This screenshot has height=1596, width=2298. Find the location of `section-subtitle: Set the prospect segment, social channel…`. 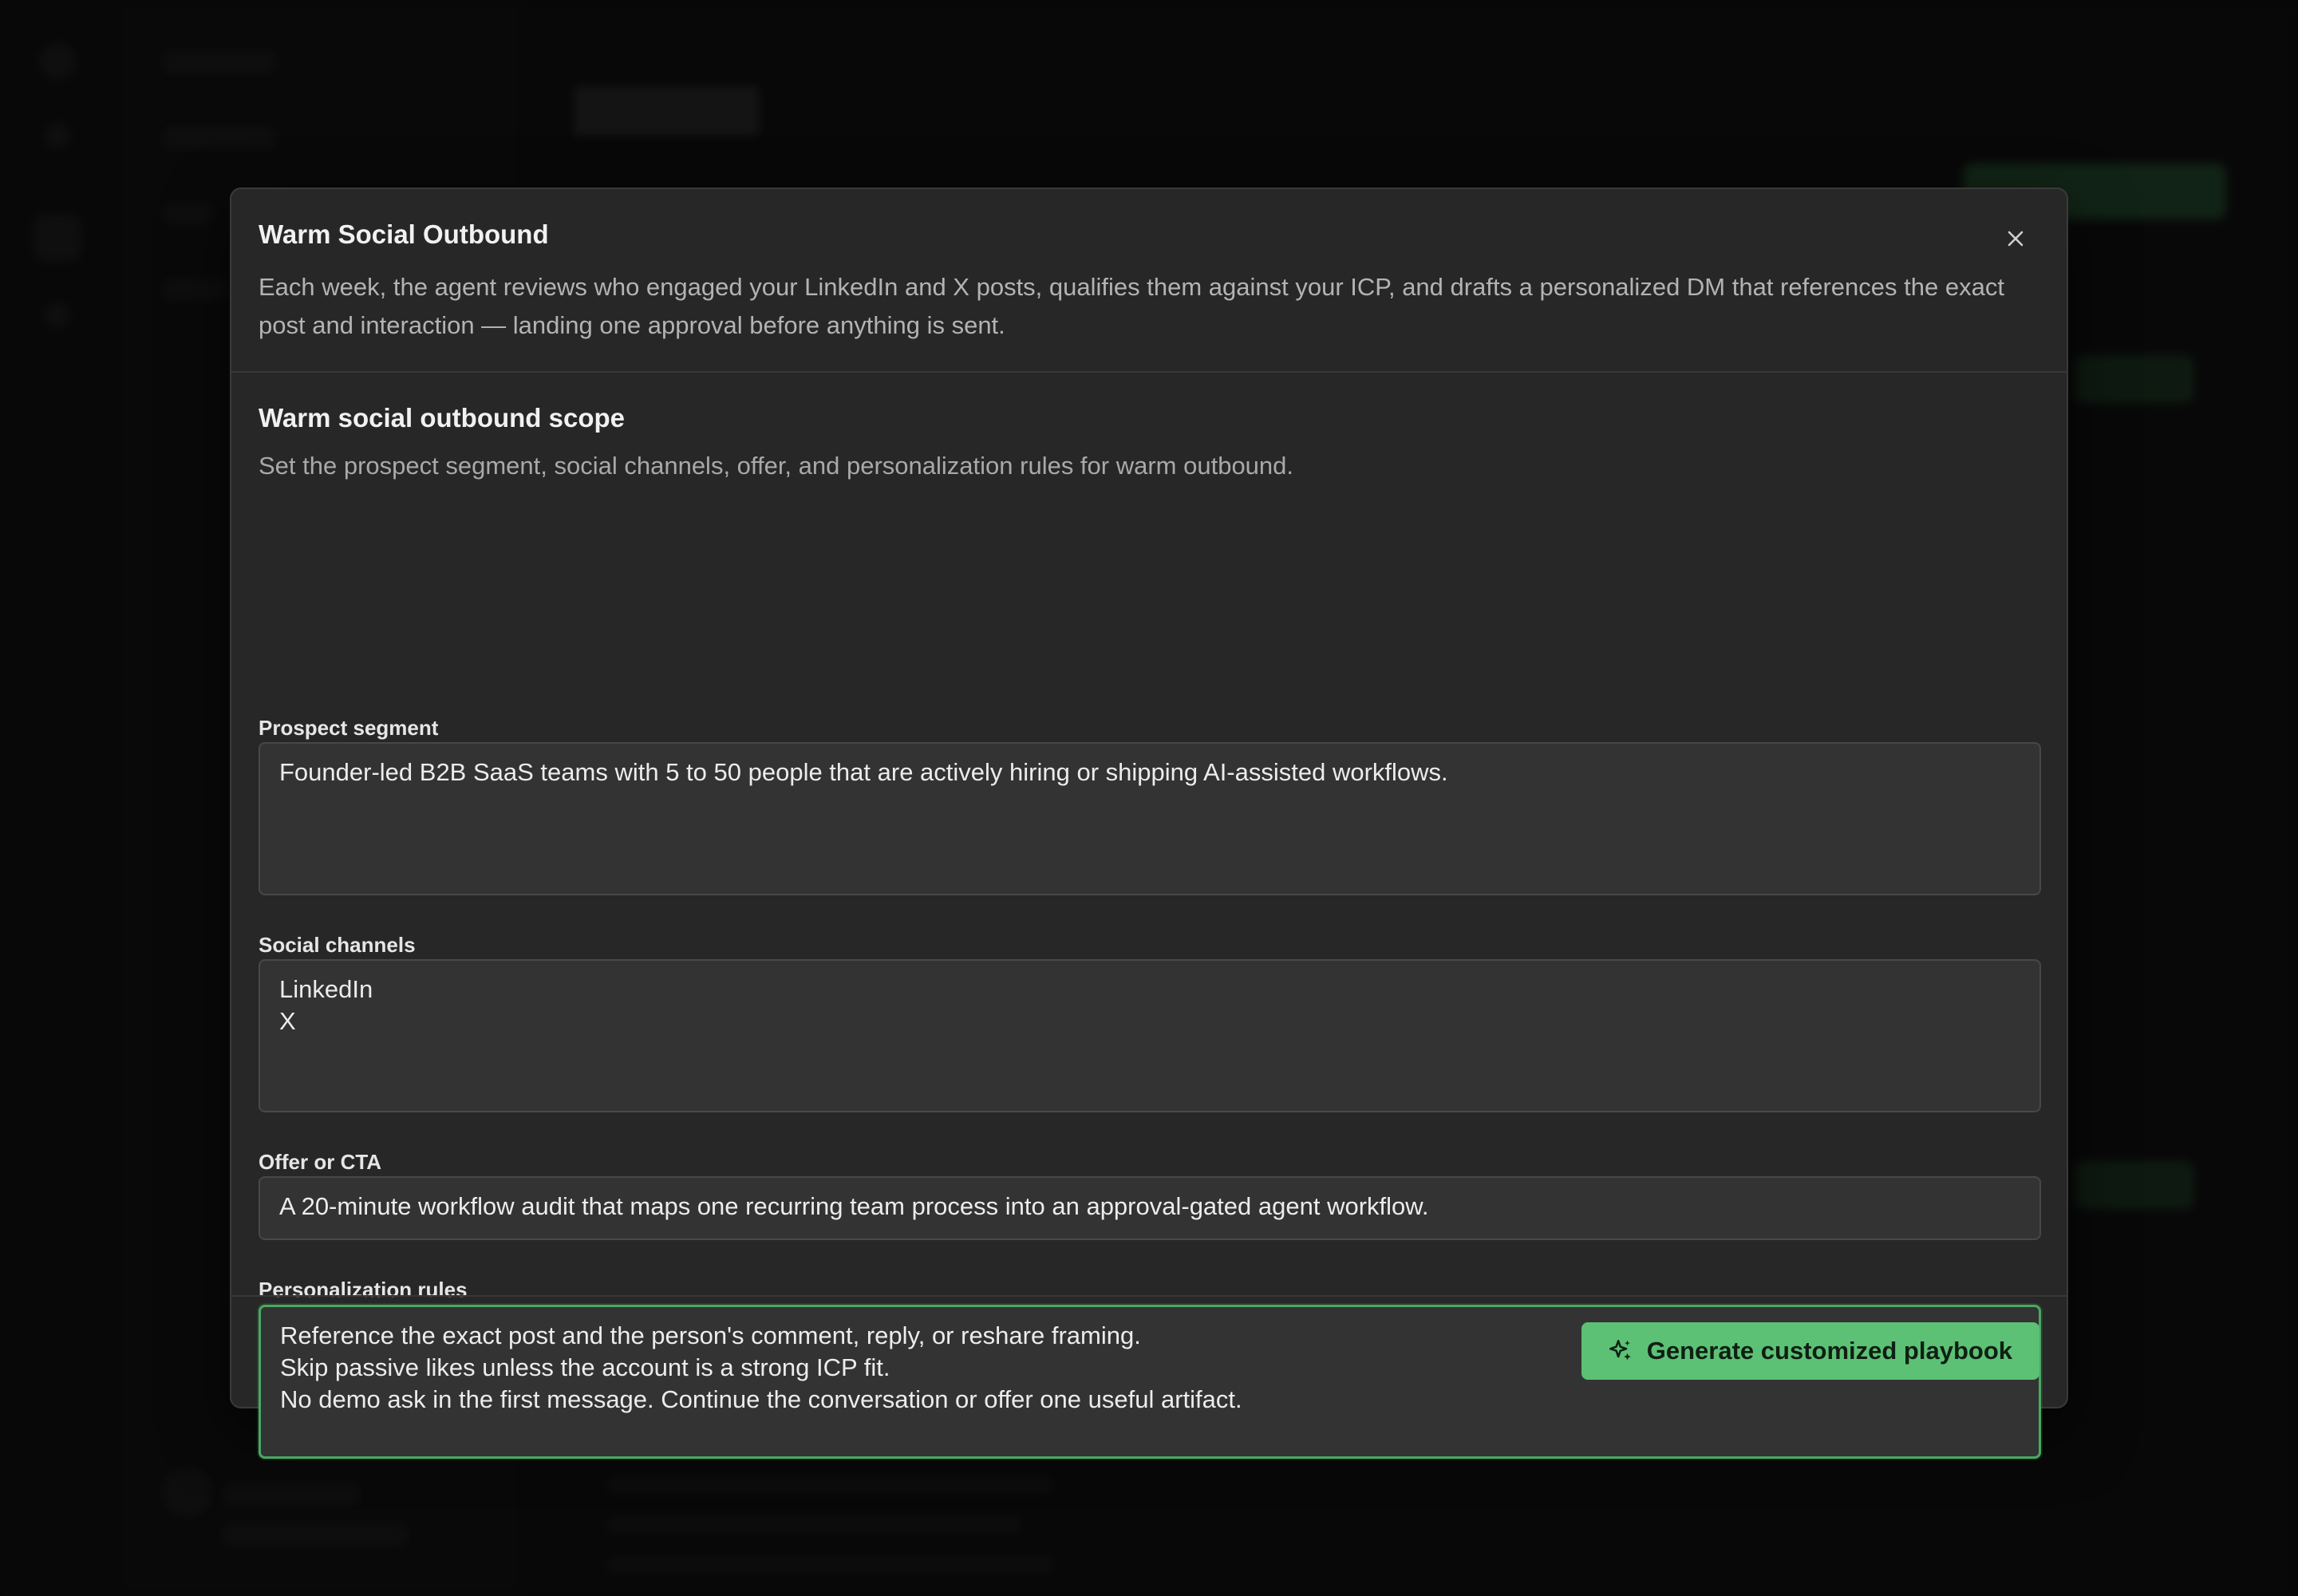

section-subtitle: Set the prospect segment, social channel… is located at coordinates (776, 466).